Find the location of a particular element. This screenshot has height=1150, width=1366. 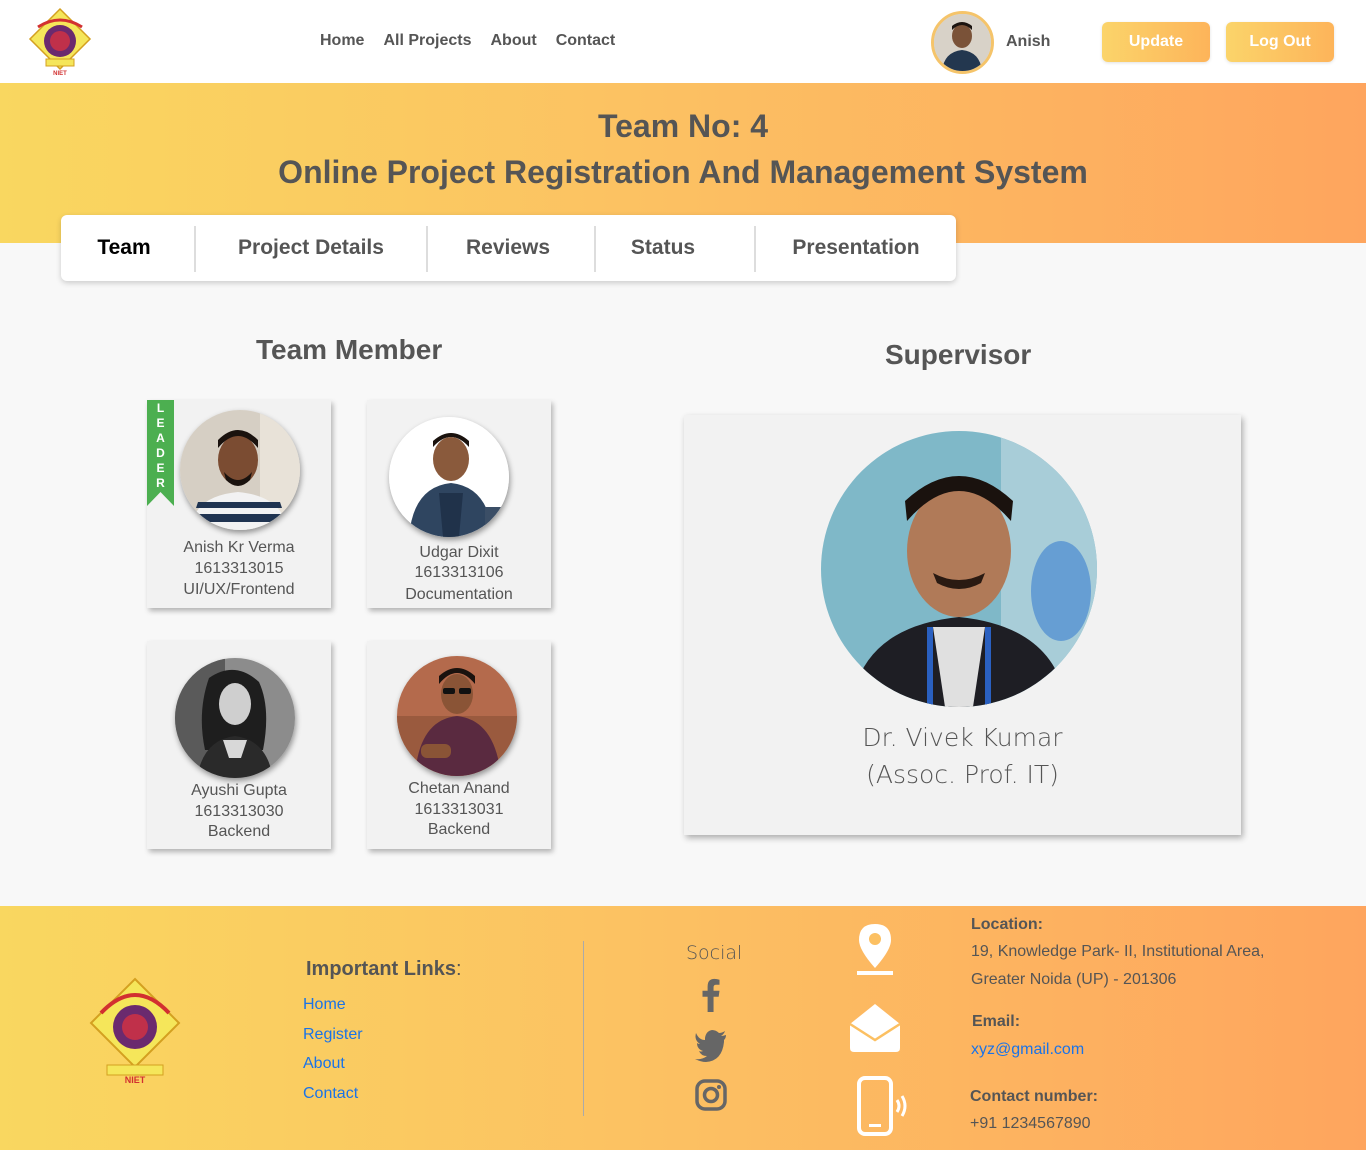

member-roll: 1613313015 is located at coordinates (239, 568).